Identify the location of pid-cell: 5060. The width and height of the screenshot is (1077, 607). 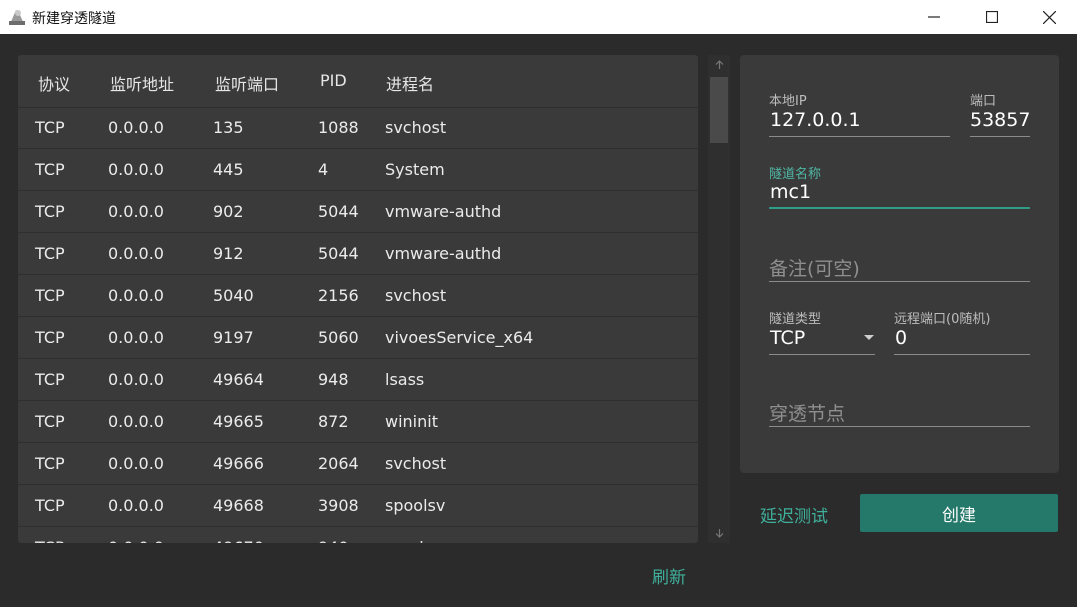
(338, 337).